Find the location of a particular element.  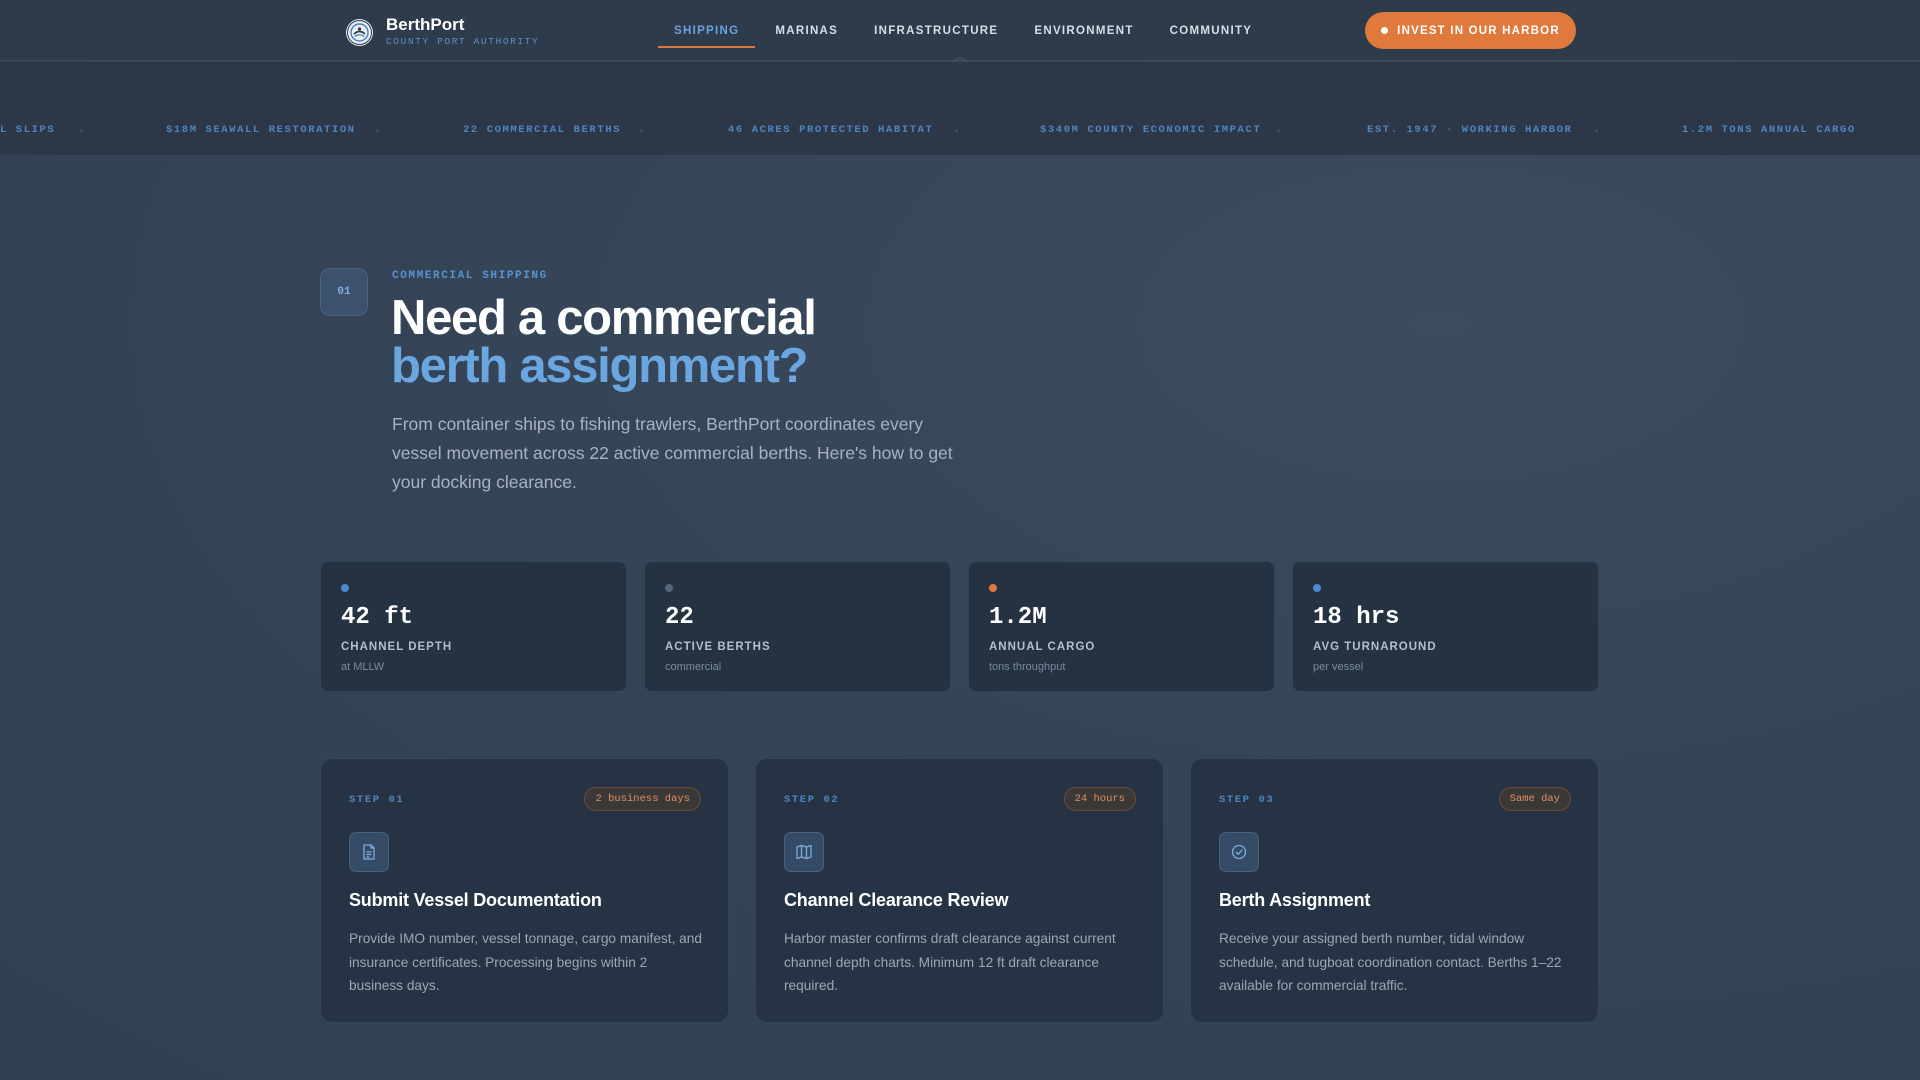

step-number: STEP 01 is located at coordinates (377, 800).